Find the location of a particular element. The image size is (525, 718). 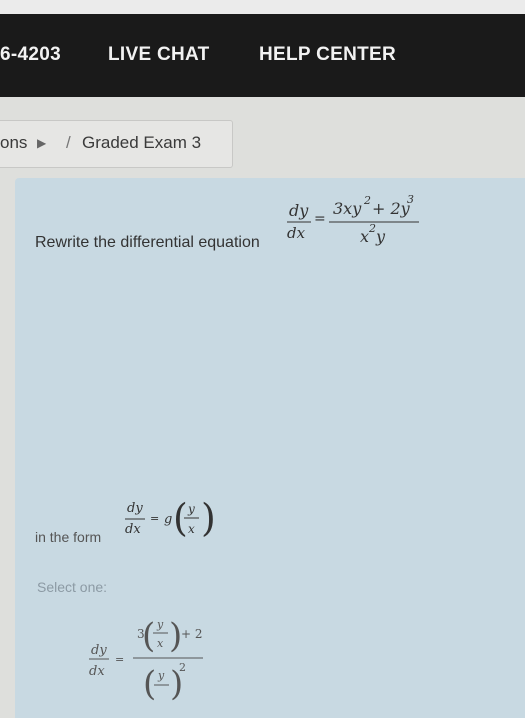

option-a-fraction-numerator: y is located at coordinates (160, 624).